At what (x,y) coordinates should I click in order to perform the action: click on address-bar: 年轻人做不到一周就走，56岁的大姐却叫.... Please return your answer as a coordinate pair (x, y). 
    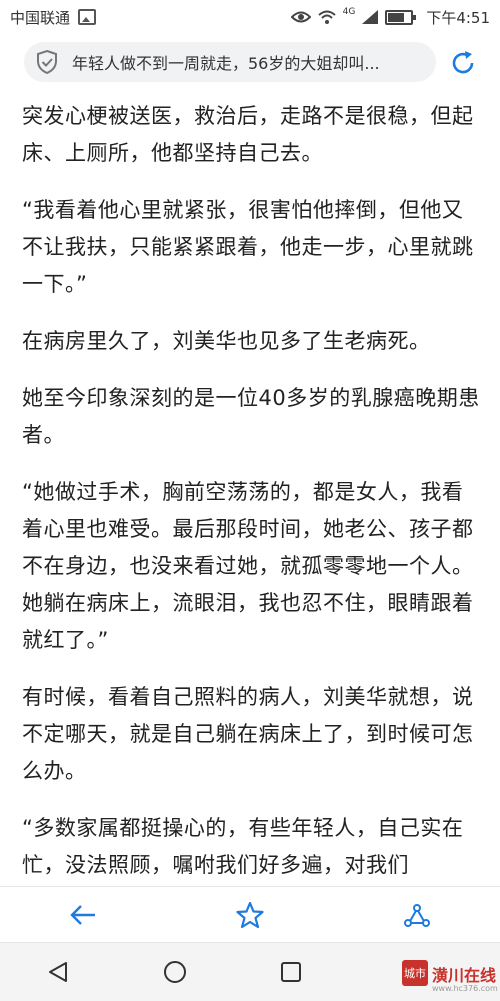
    Looking at the image, I should click on (230, 62).